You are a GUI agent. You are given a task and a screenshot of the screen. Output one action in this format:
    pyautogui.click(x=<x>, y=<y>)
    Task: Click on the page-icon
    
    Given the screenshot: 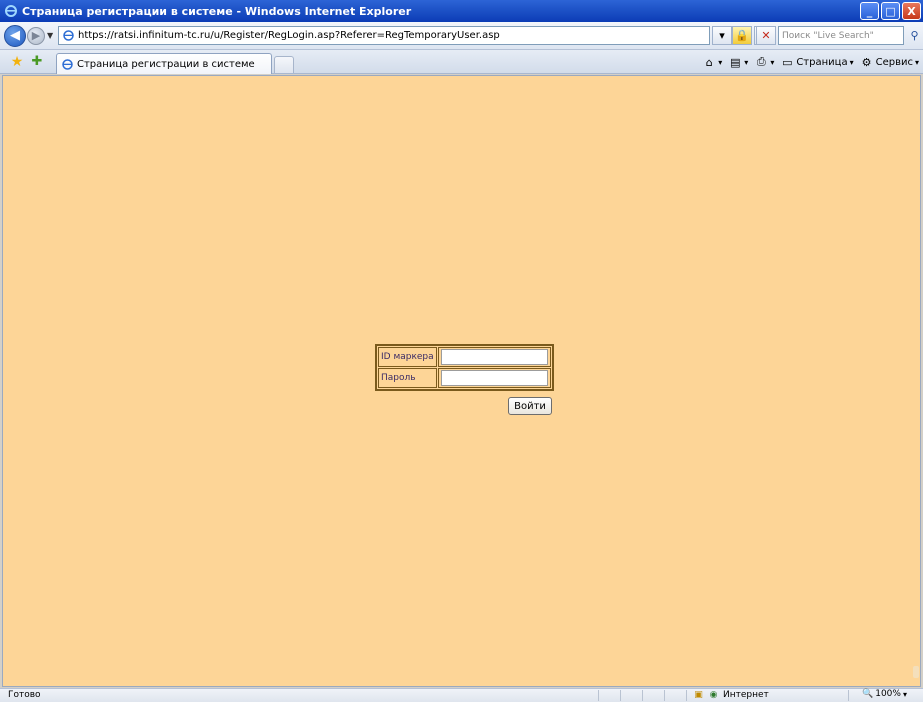 What is the action you would take?
    pyautogui.click(x=68, y=36)
    